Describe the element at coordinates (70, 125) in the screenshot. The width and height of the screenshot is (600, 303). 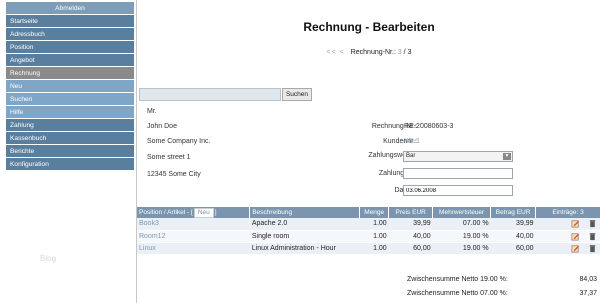
I see `sidebar-item-zahlung: Zahlung` at that location.